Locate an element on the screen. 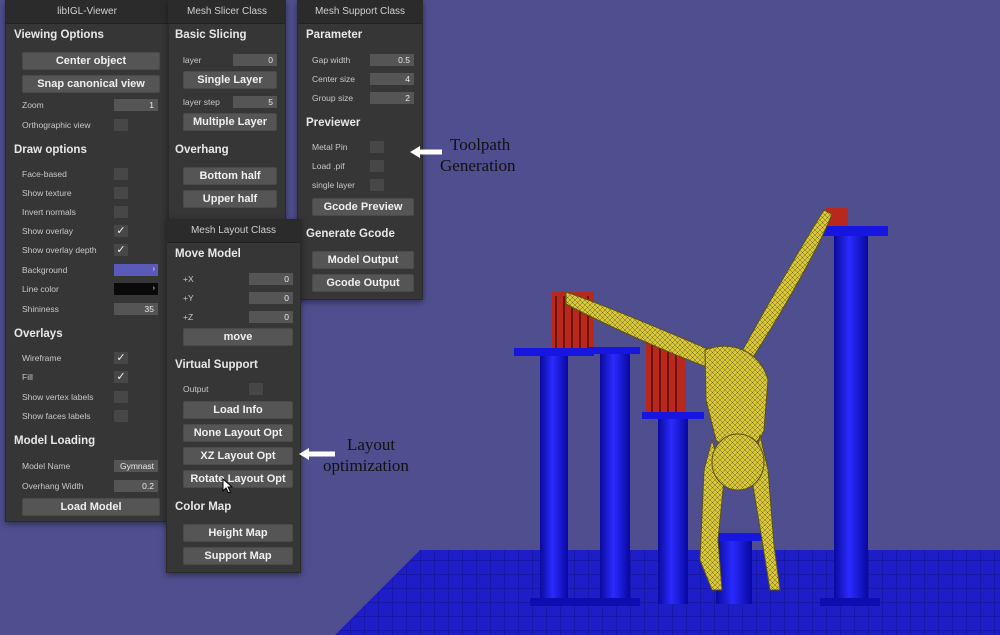 The height and width of the screenshot is (635, 1000). show-overlay-depth-checkbox: ✓ is located at coordinates (121, 250).